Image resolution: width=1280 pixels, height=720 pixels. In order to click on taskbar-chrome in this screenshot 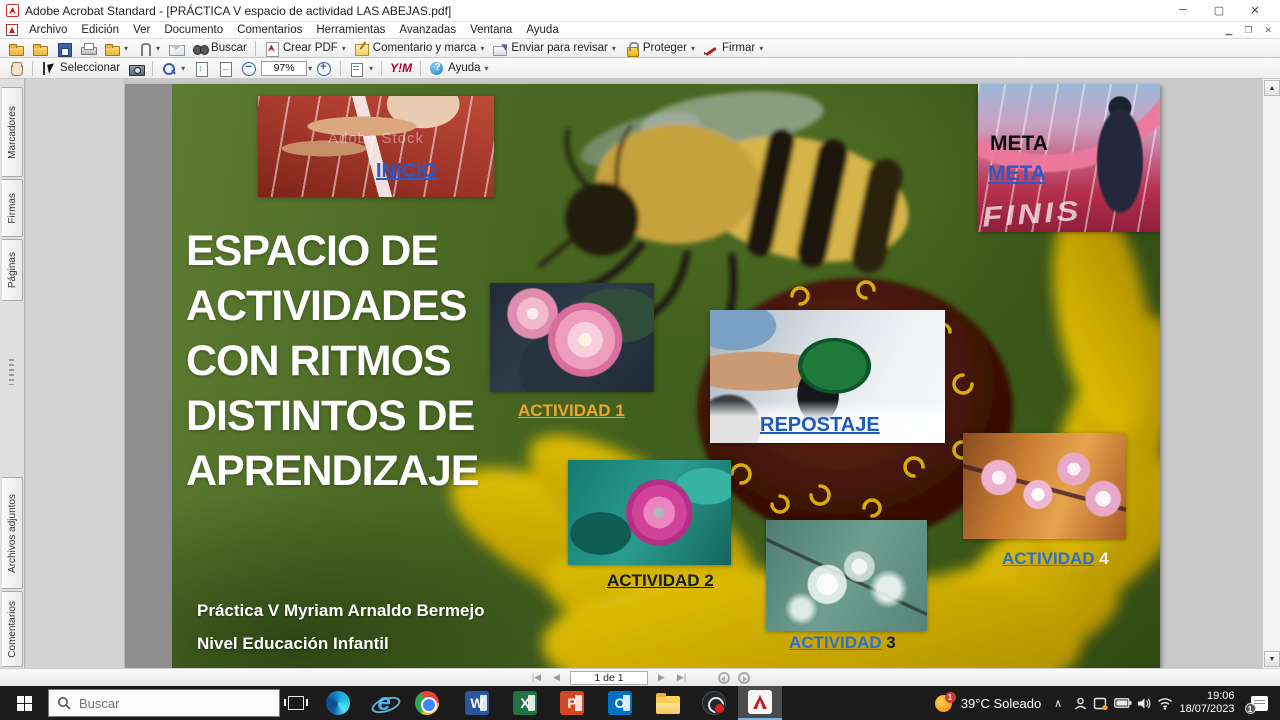, I will do `click(427, 703)`.